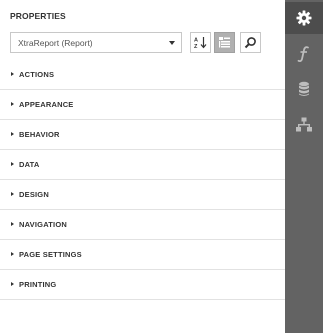 The height and width of the screenshot is (333, 323). I want to click on gear-icon, so click(304, 18).